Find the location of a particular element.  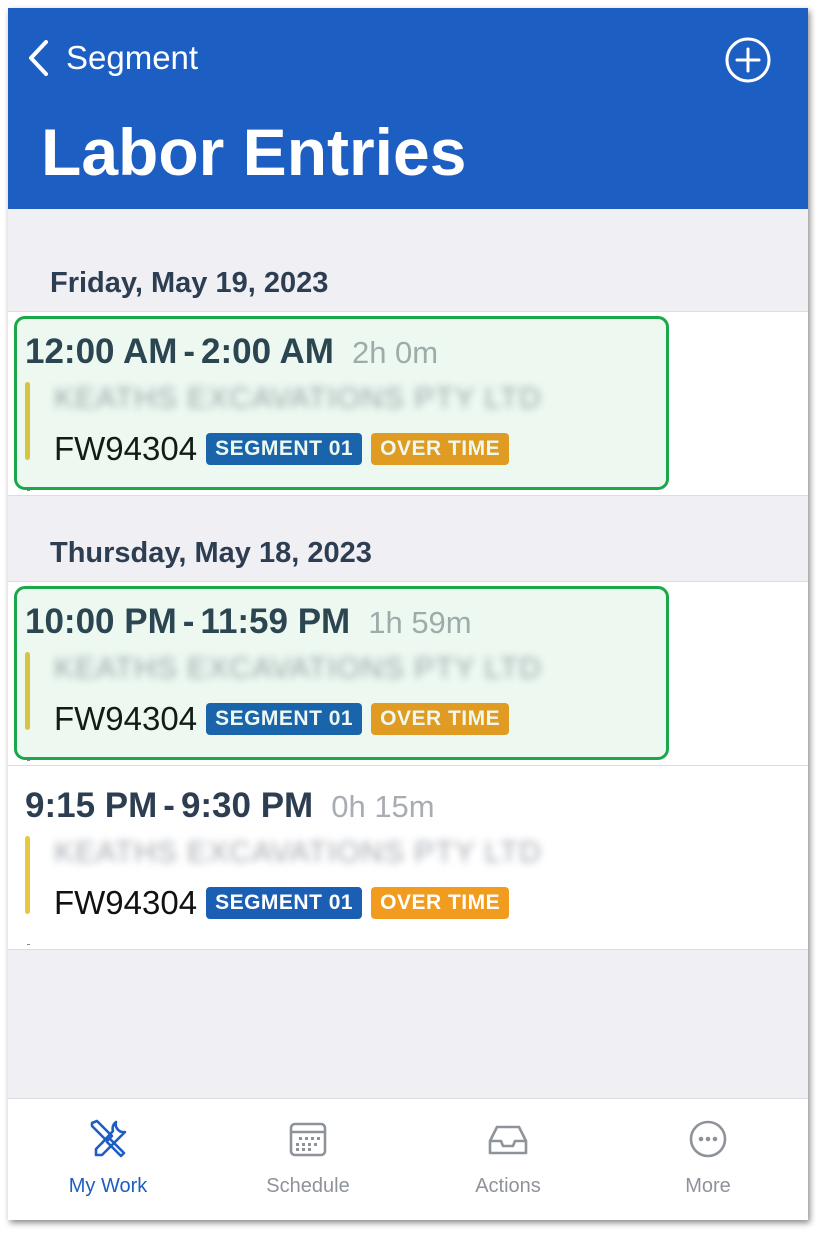

calendar-icon is located at coordinates (308, 1139).